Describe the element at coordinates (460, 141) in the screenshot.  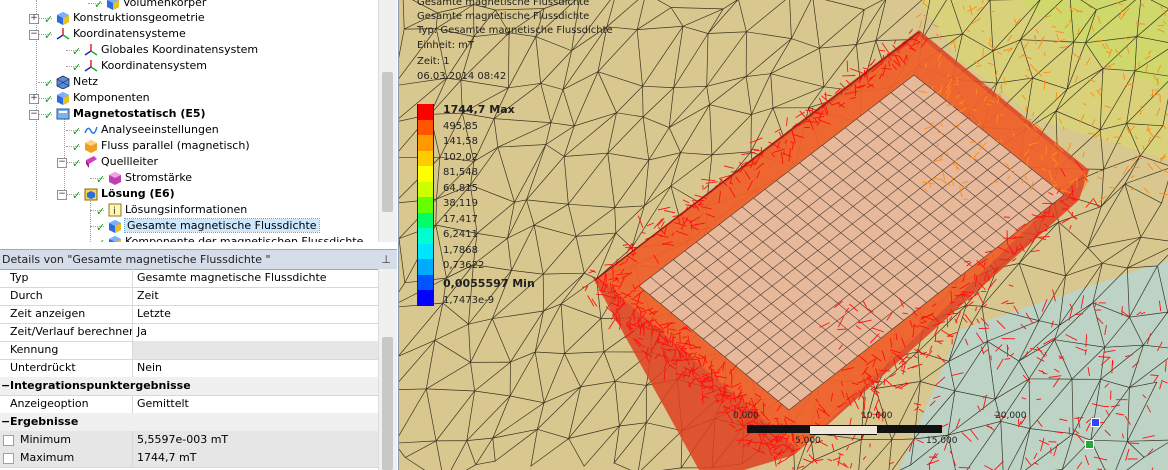
I see `legend-value: 141,58` at that location.